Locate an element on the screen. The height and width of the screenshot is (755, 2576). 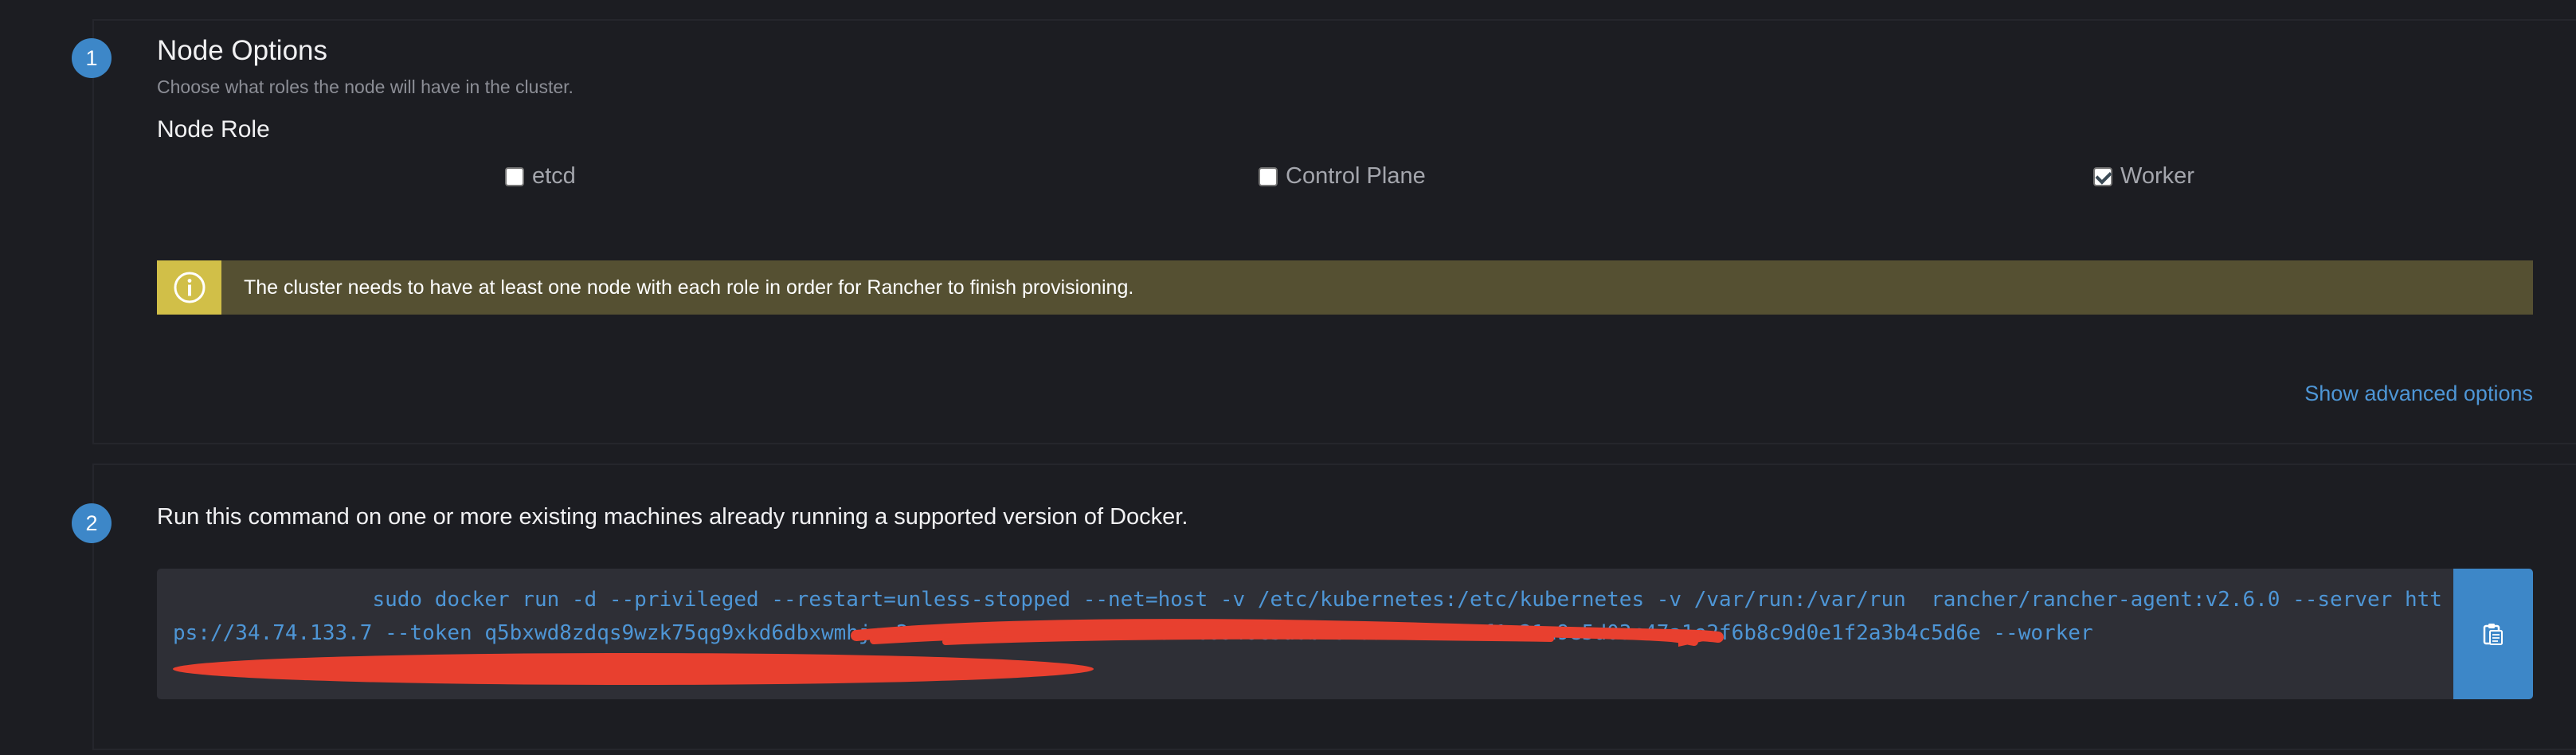
etcd-label: etcd is located at coordinates (554, 176).